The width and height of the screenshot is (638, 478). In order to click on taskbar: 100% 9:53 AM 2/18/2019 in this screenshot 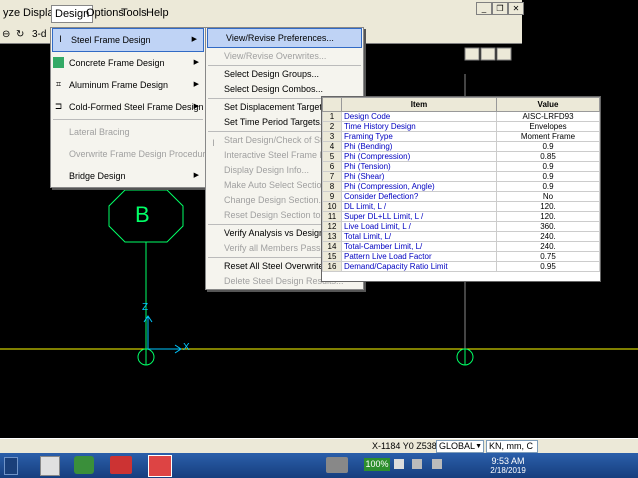, I will do `click(319, 465)`.